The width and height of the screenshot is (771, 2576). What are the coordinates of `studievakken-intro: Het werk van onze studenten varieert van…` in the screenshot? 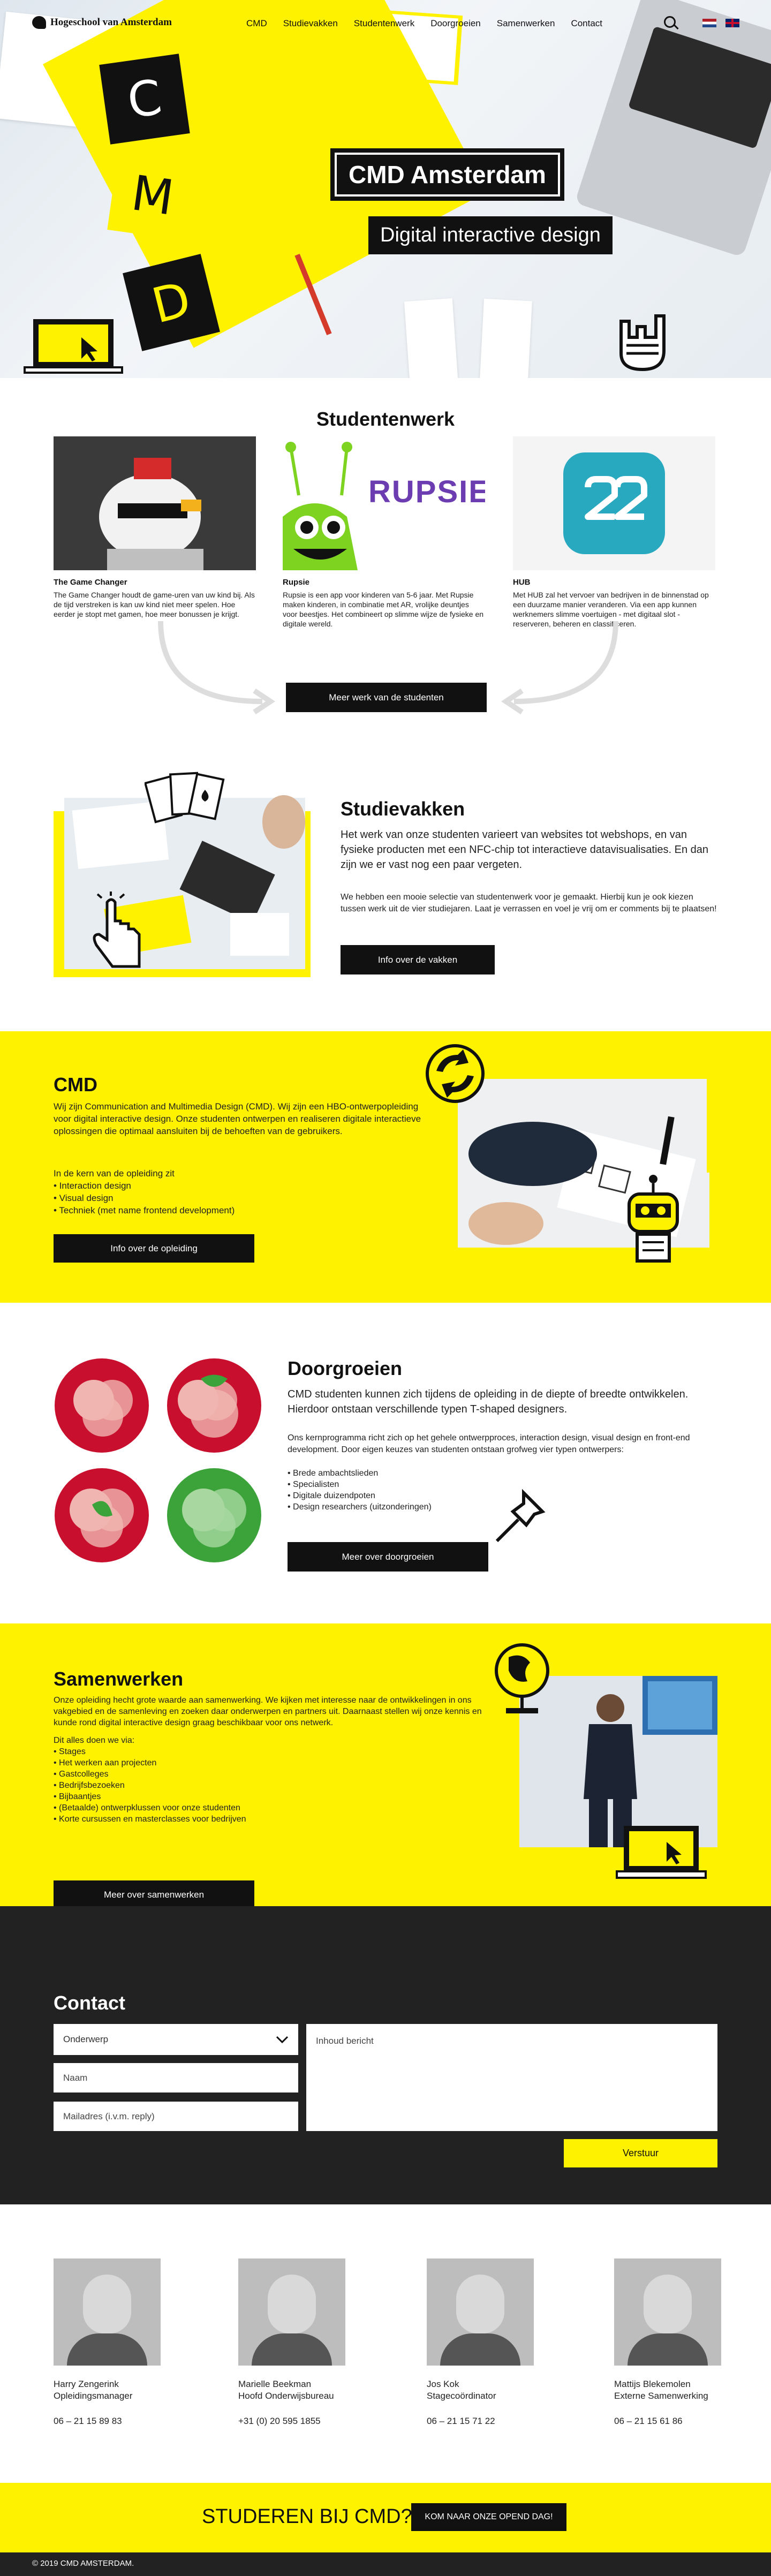 It's located at (525, 850).